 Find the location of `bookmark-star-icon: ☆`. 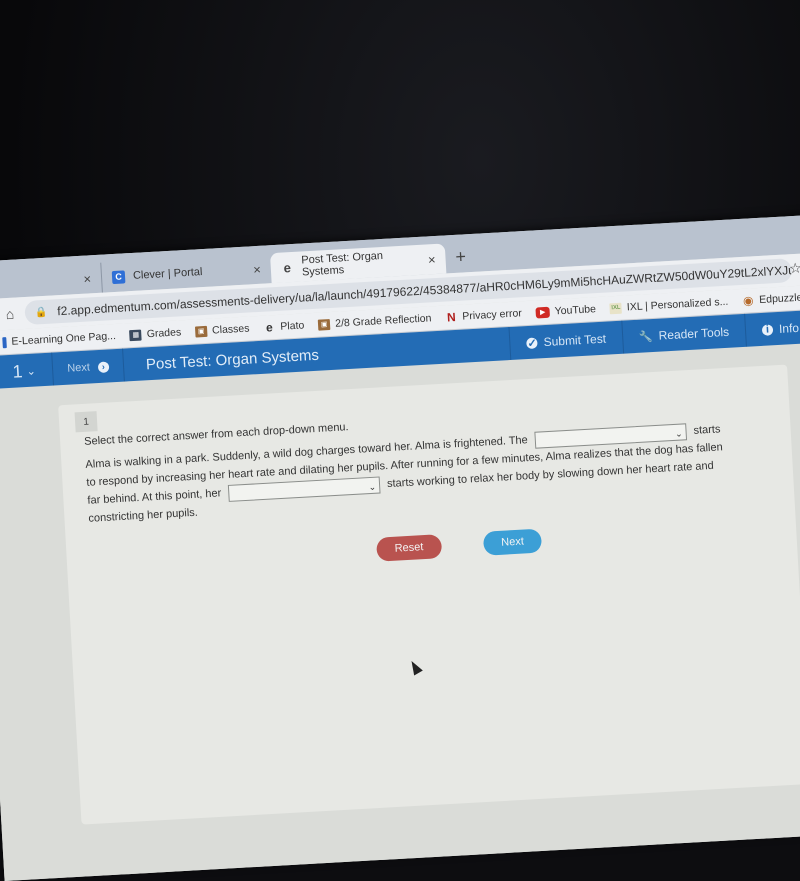

bookmark-star-icon: ☆ is located at coordinates (794, 269).